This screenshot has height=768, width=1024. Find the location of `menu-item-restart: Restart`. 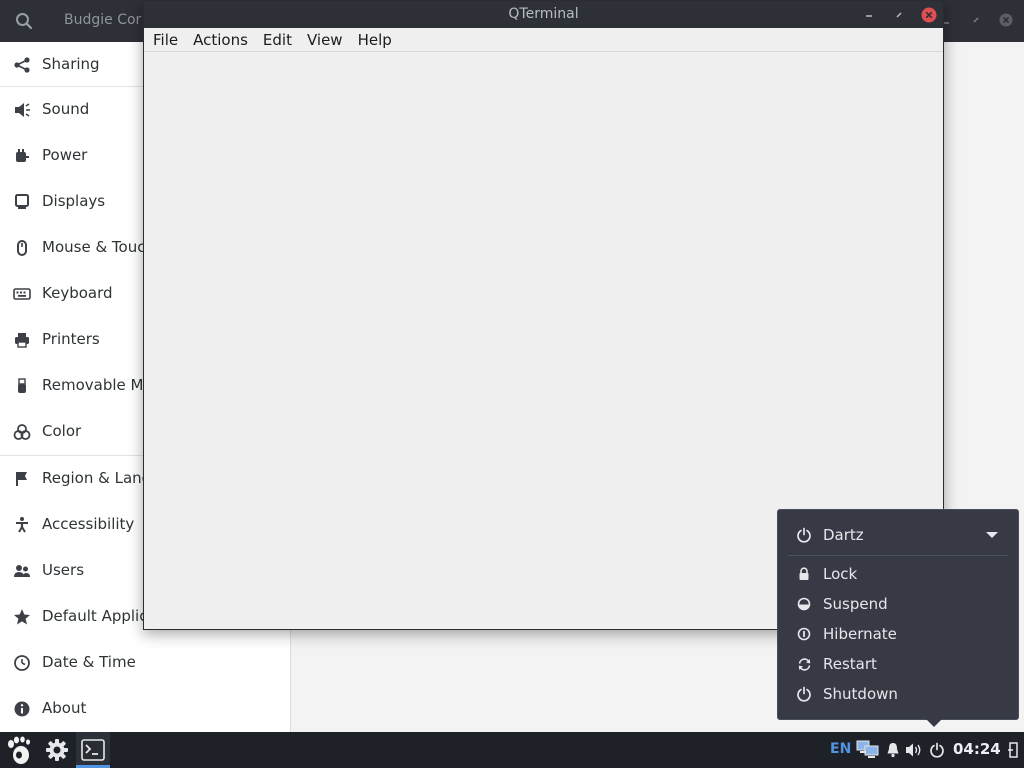

menu-item-restart: Restart is located at coordinates (898, 664).